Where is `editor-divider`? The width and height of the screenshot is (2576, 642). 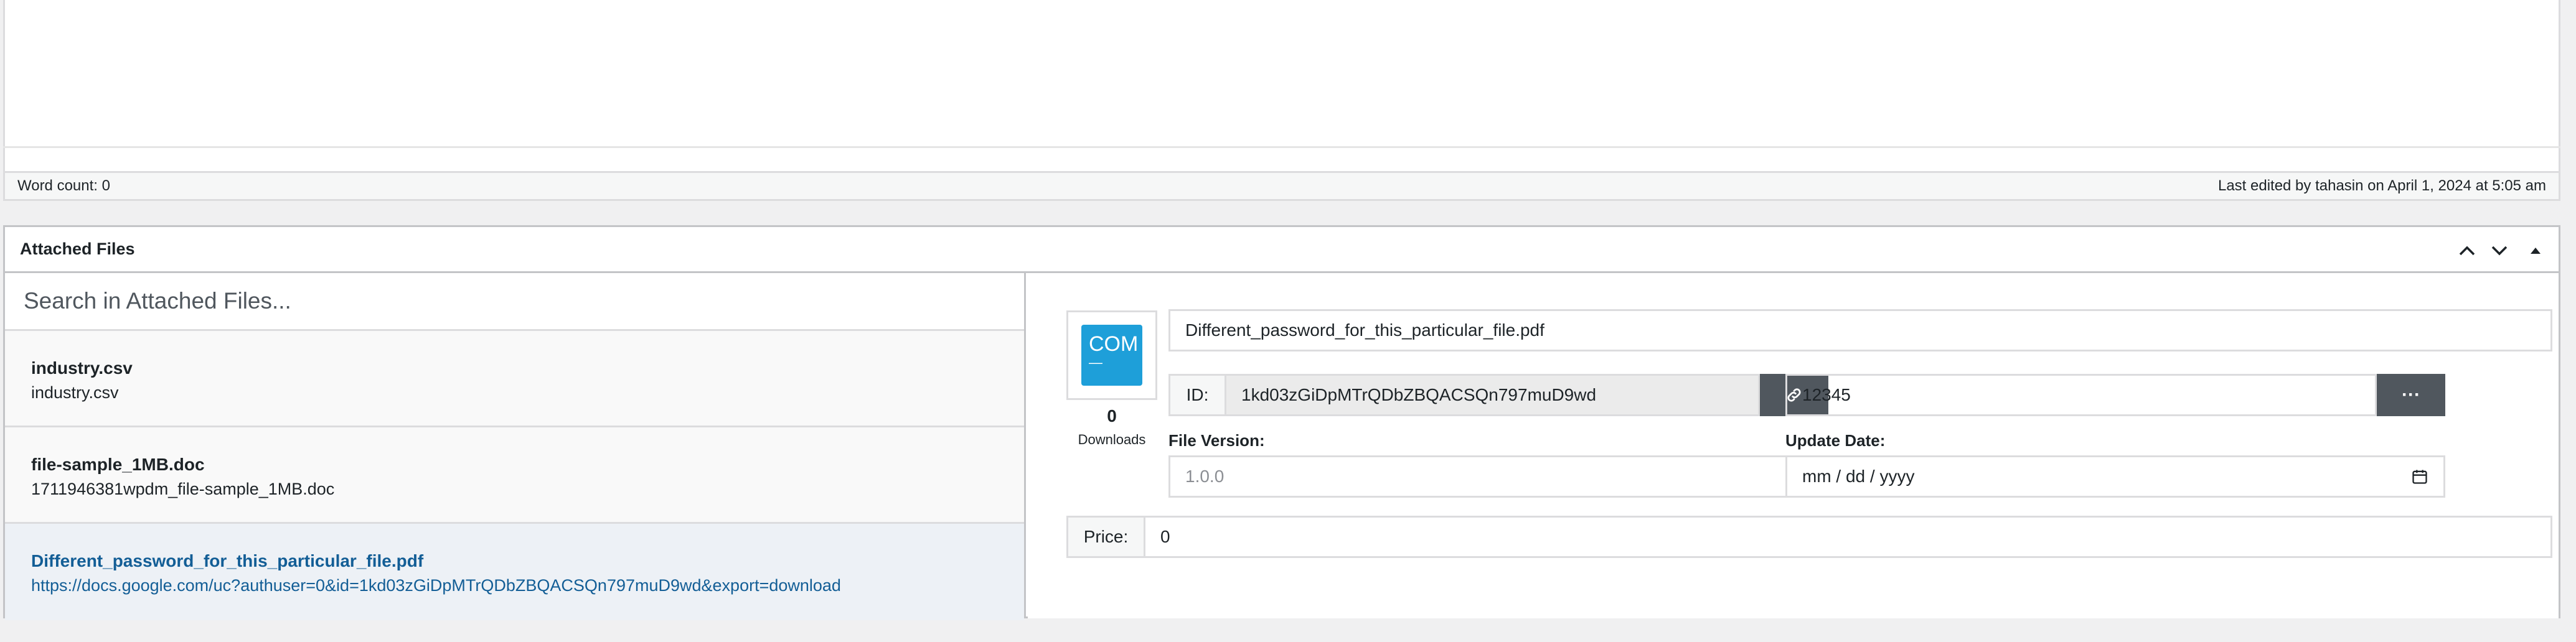 editor-divider is located at coordinates (1281, 147).